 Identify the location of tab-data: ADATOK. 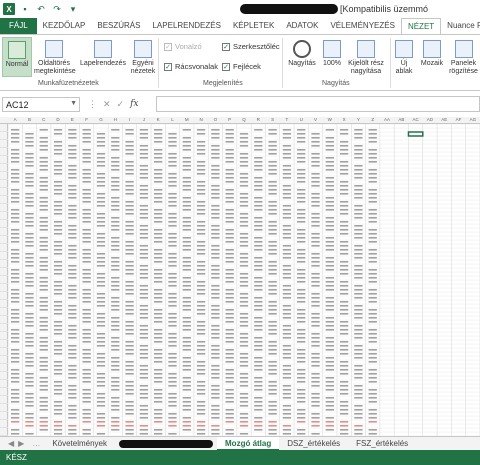
(302, 26).